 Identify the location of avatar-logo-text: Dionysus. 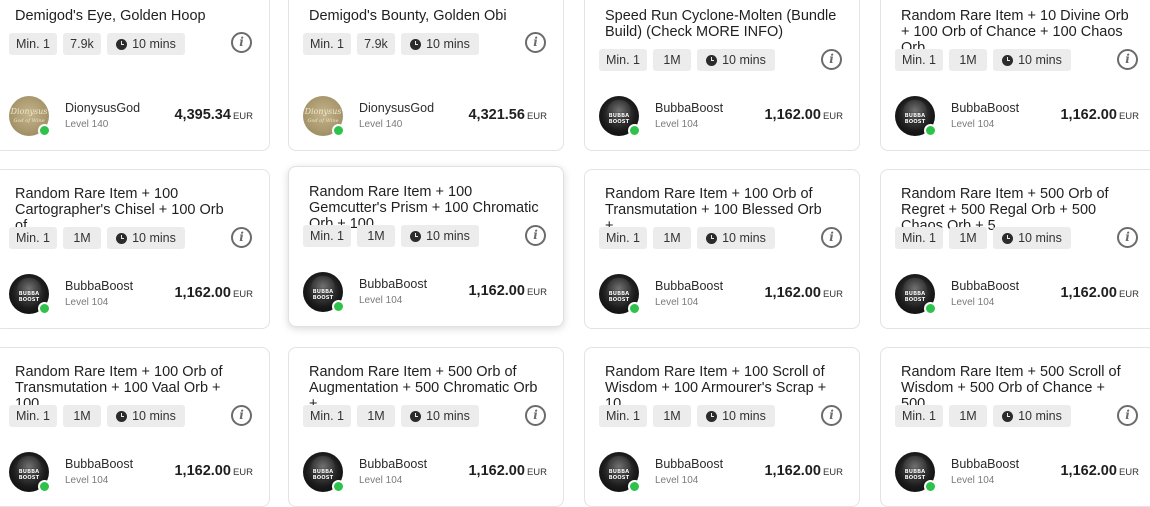
(29, 111).